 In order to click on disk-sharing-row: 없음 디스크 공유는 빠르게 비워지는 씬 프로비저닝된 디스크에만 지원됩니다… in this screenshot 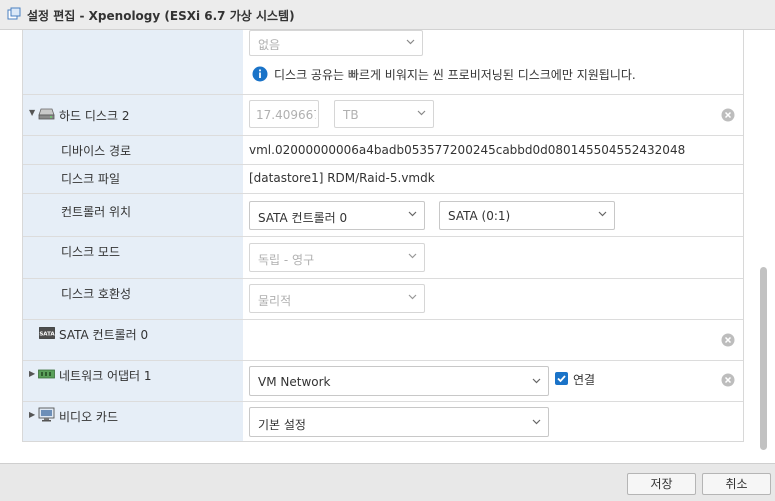, I will do `click(383, 62)`.